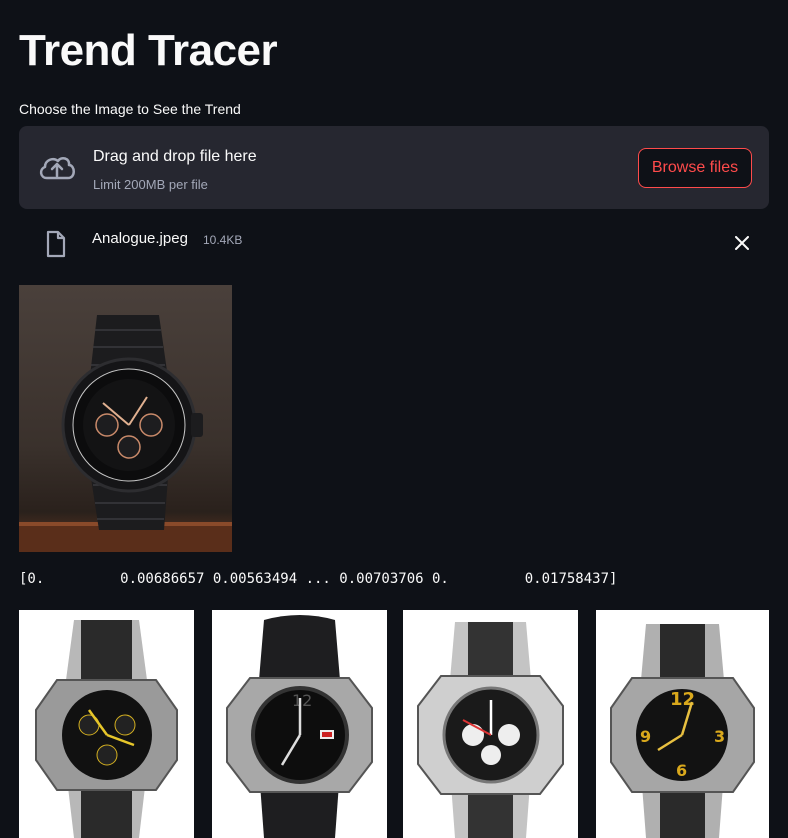 Image resolution: width=788 pixels, height=838 pixels. I want to click on watch-photo: 12, so click(299, 726).